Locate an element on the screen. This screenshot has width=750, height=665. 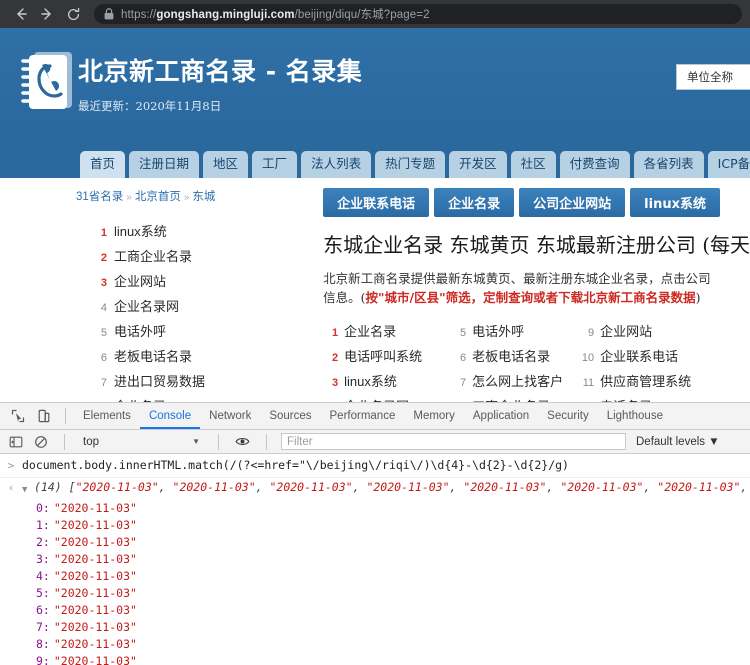
clear-console-icon is located at coordinates (40, 441).